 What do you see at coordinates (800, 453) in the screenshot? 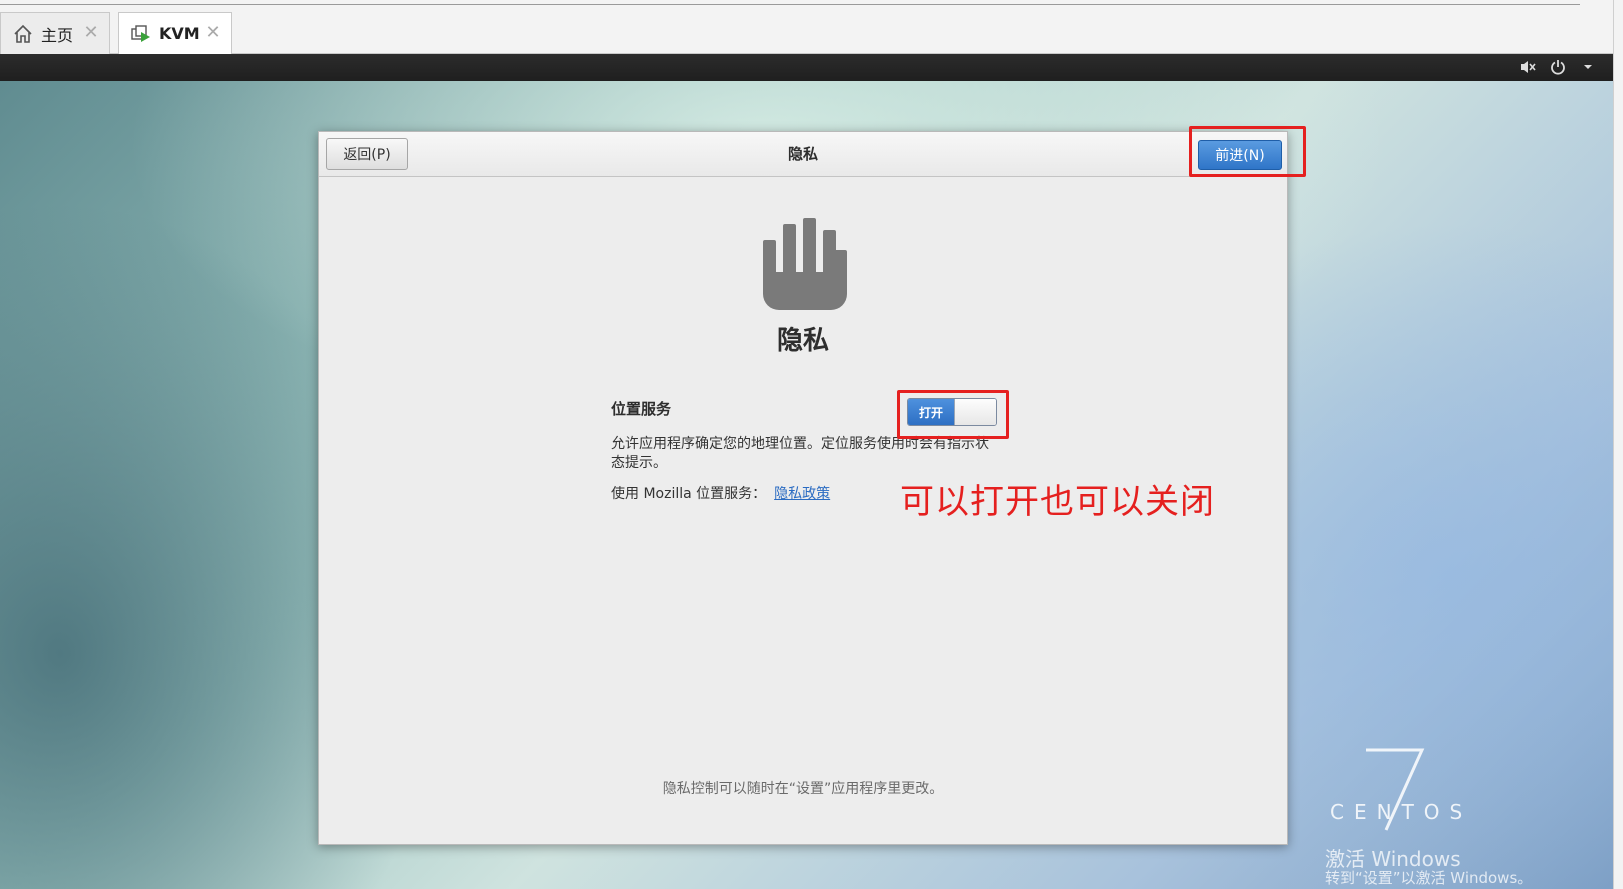
I see `location-service-description: 允许应用程序确定您的地理位置。定位服务使用时会有指示状态提示。` at bounding box center [800, 453].